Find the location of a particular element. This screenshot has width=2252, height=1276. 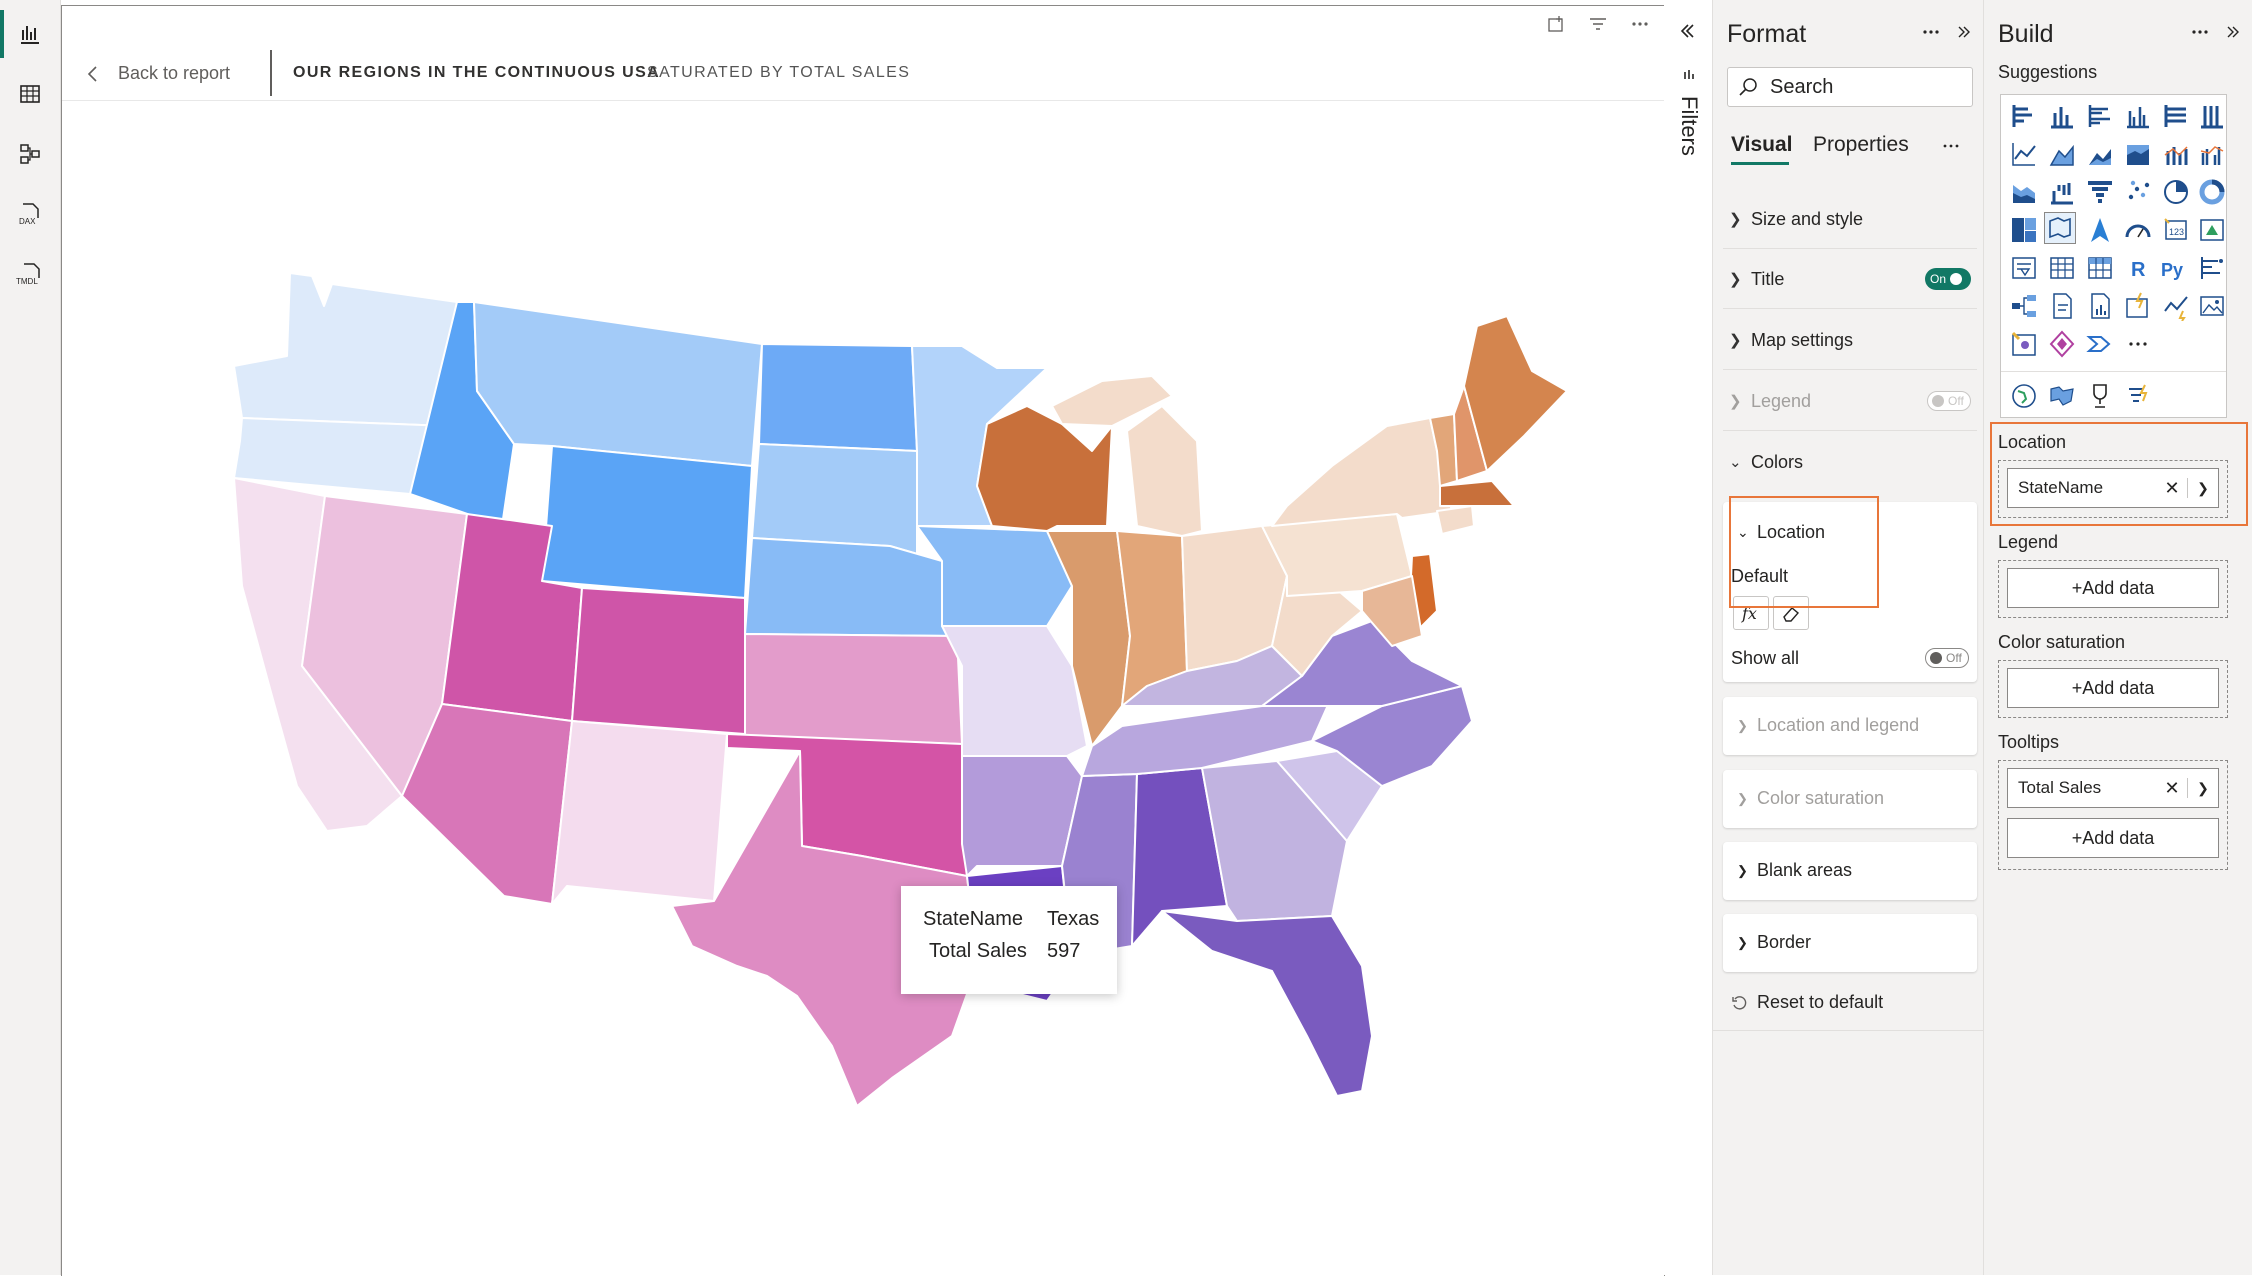

more-visuals-icon is located at coordinates (2138, 344).